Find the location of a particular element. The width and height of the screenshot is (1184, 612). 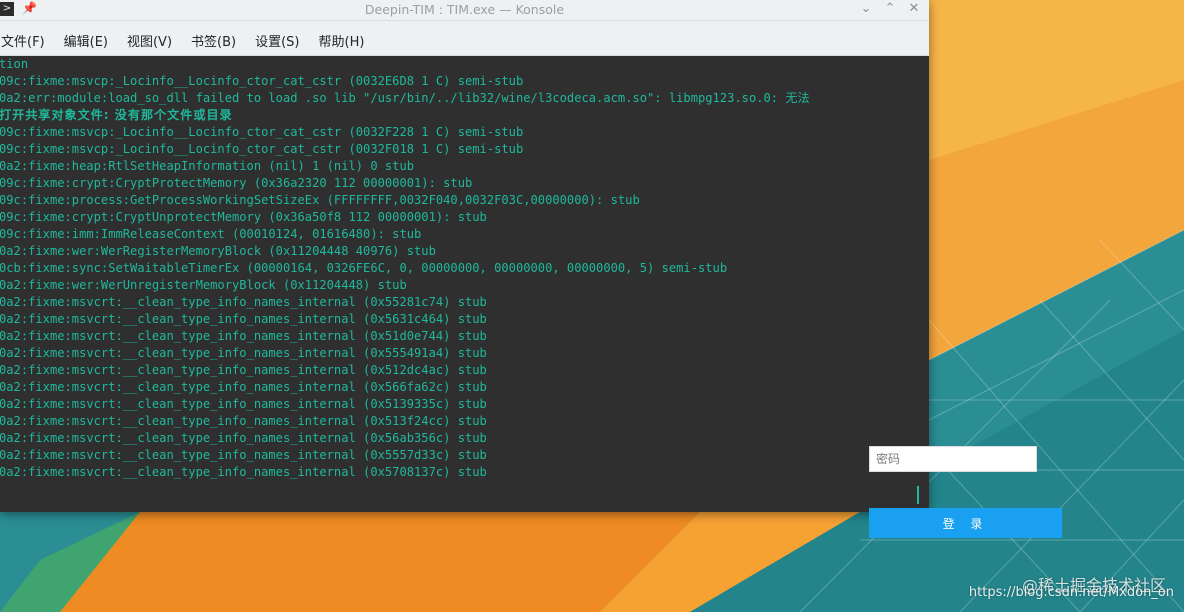

minimize-icon: ⌄ is located at coordinates (866, 9).